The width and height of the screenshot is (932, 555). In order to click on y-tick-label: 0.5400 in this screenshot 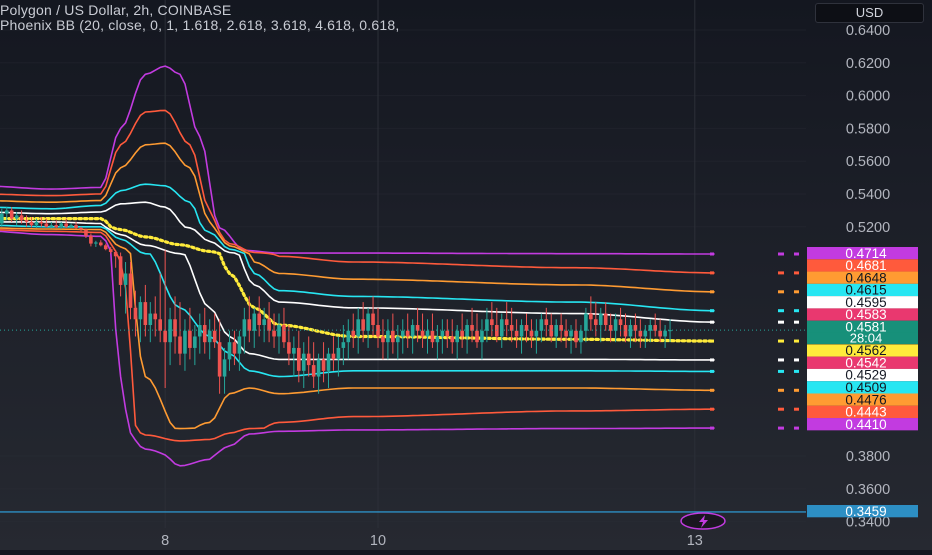, I will do `click(868, 195)`.